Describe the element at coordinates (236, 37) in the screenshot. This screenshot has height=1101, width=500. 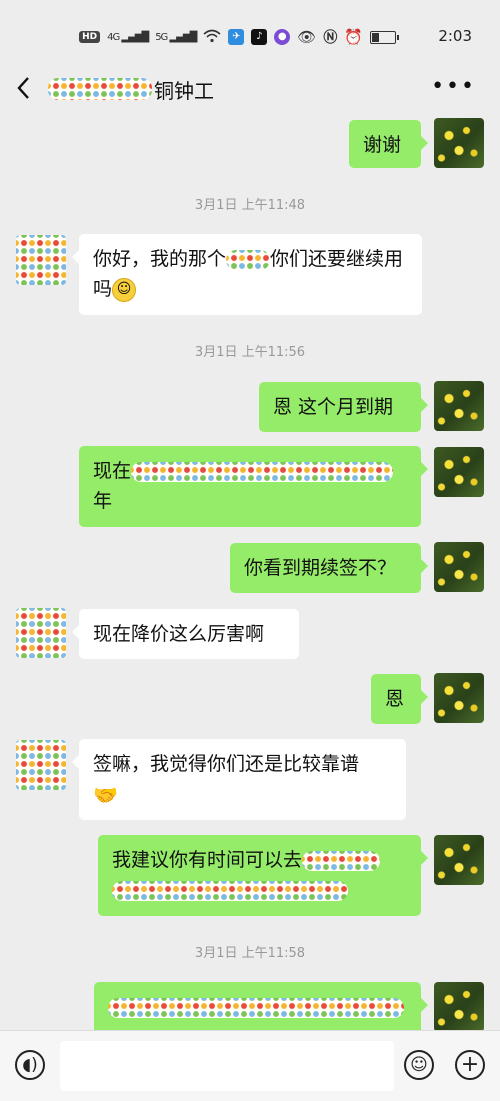
I see `app-notification-icon: ✈` at that location.